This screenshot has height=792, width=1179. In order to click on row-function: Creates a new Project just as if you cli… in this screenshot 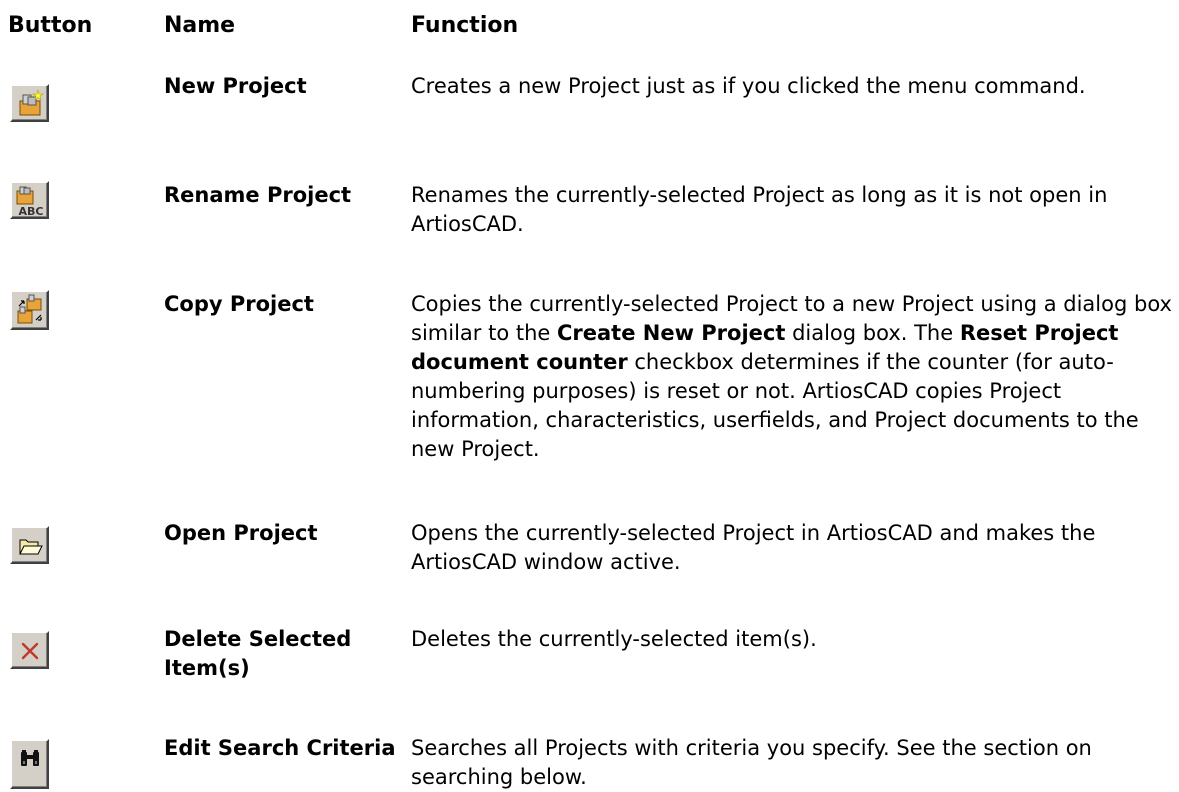, I will do `click(748, 86)`.